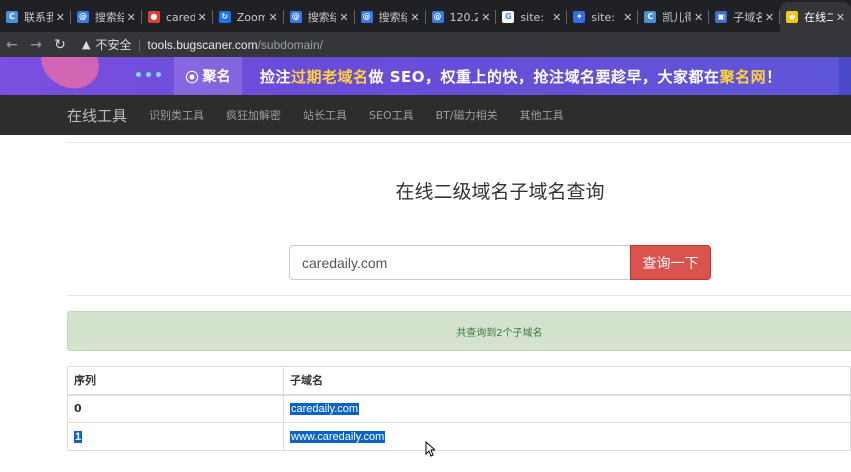 This screenshot has width=851, height=472. What do you see at coordinates (721, 17) in the screenshot?
I see `tool-icon: ▣` at bounding box center [721, 17].